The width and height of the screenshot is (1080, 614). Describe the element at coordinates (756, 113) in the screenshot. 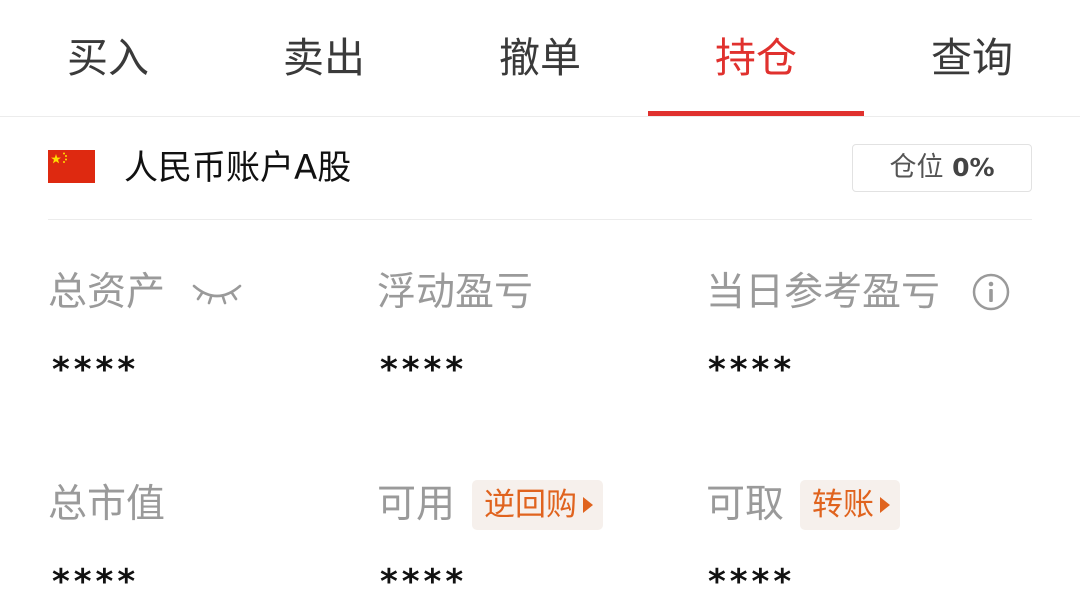

I see `active-tab-indicator` at that location.